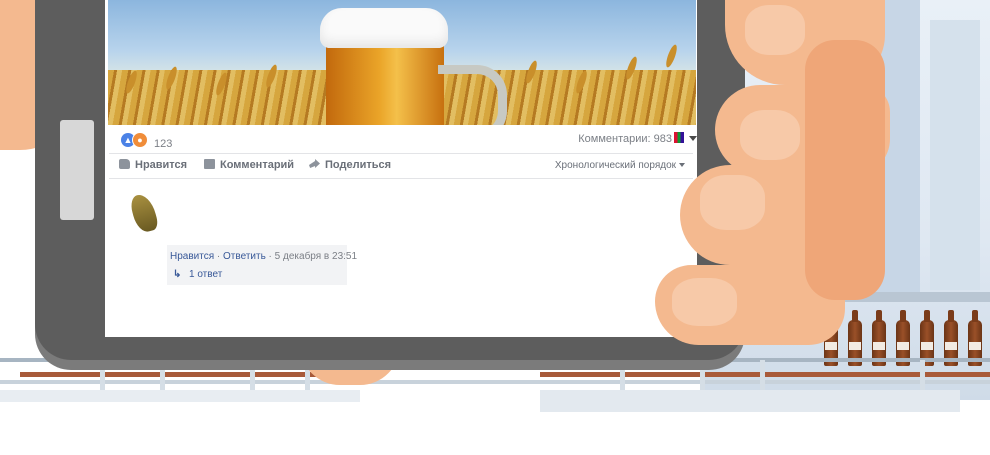 The image size is (990, 455). What do you see at coordinates (163, 144) in the screenshot?
I see `reaction-count: 123` at bounding box center [163, 144].